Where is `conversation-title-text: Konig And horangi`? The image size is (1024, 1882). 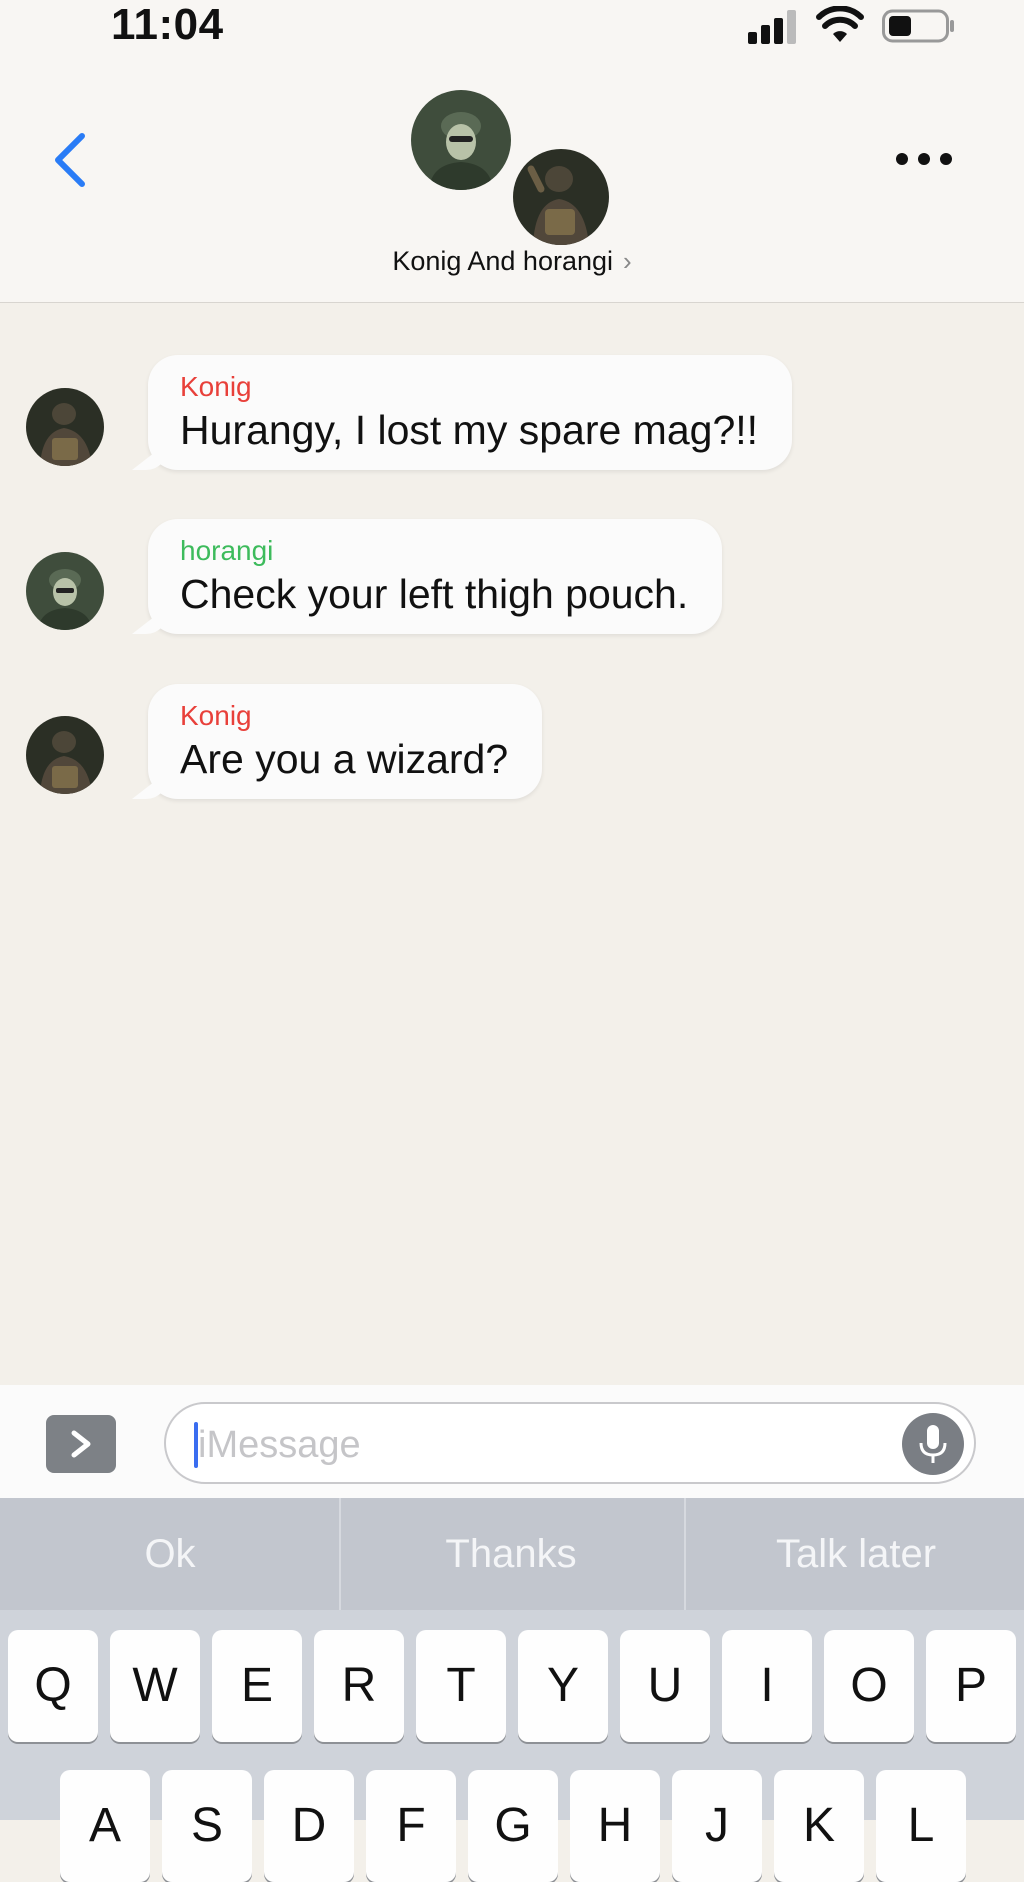 conversation-title-text: Konig And horangi is located at coordinates (502, 261).